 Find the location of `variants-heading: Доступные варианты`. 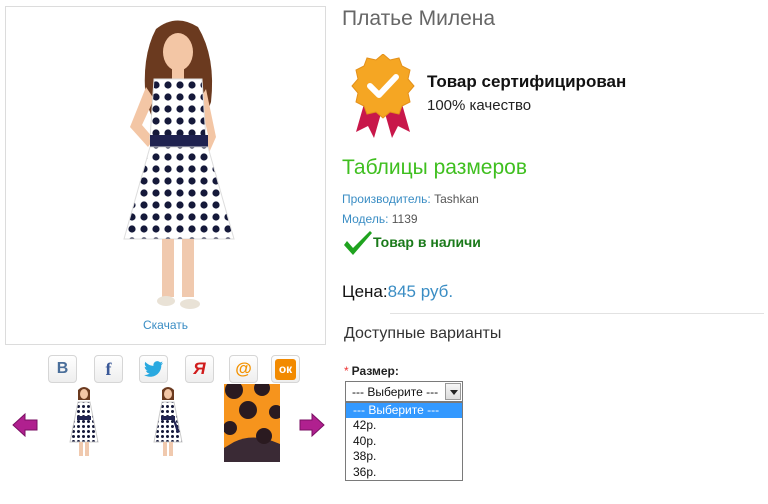

variants-heading: Доступные варианты is located at coordinates (423, 333).